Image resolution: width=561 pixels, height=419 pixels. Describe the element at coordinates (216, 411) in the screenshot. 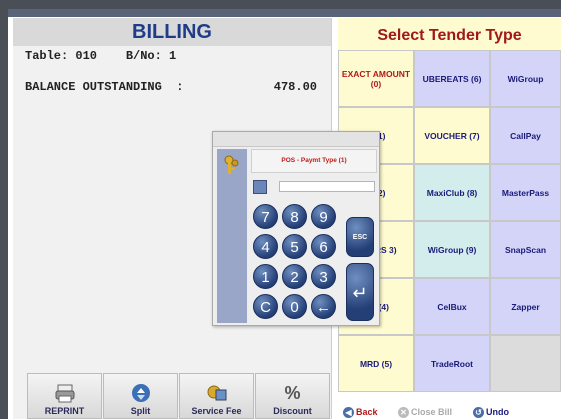

I see `service-fee-label: Service Fee` at that location.